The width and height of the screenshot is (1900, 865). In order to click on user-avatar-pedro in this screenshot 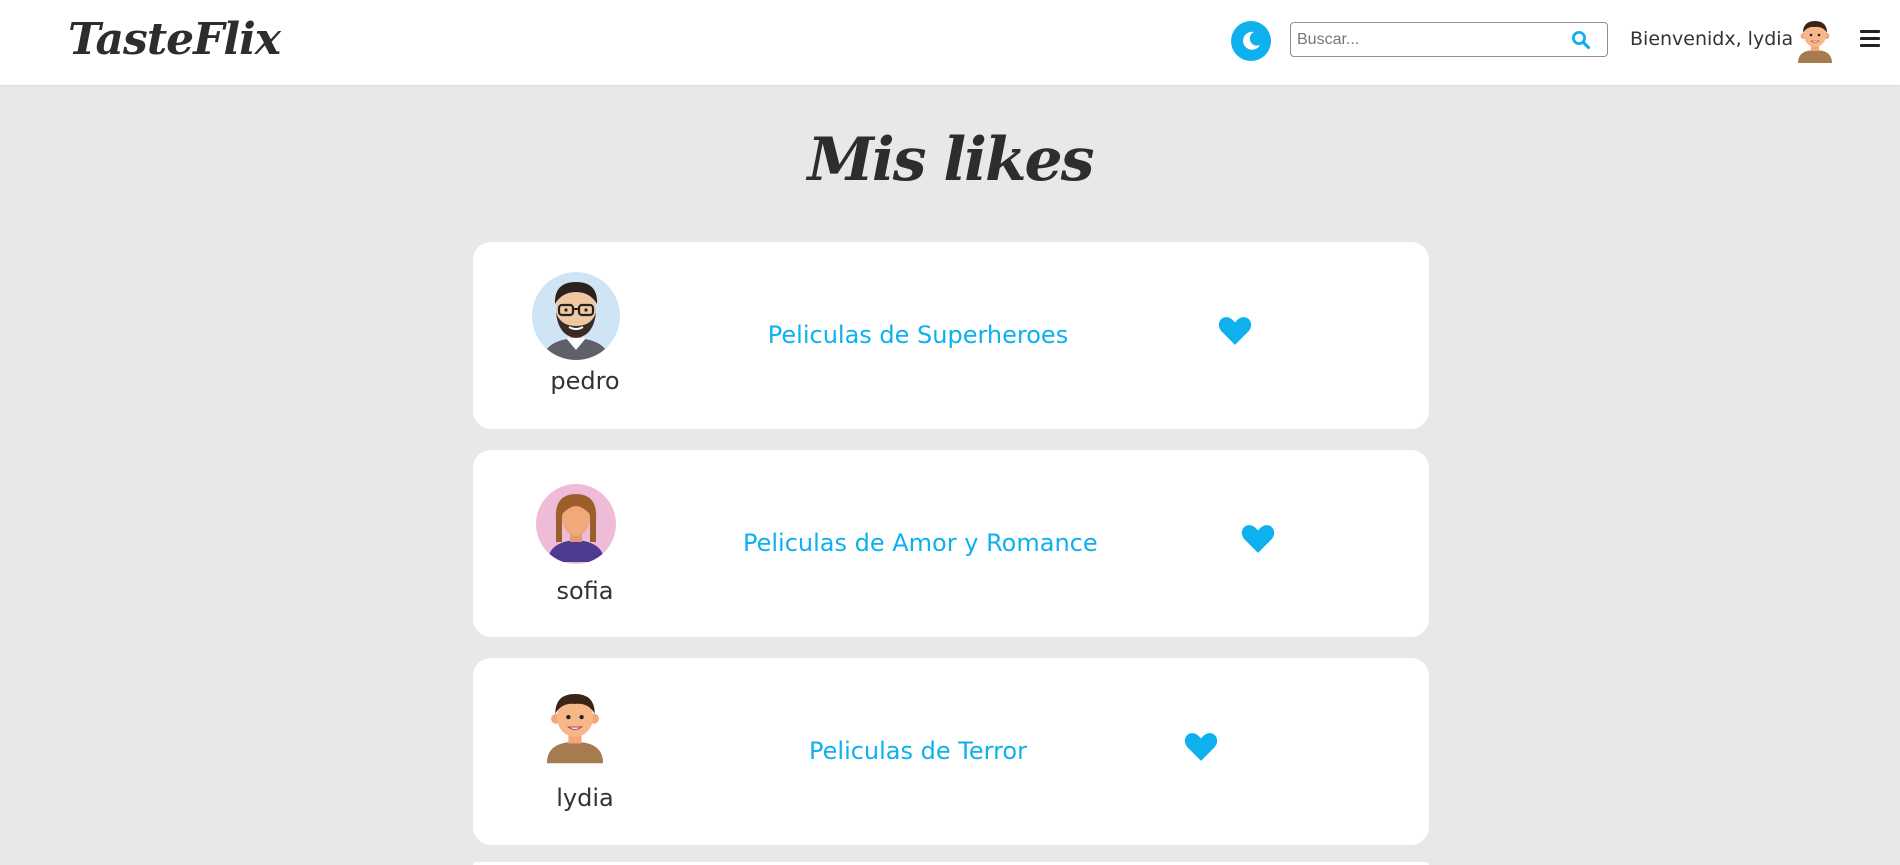, I will do `click(576, 316)`.